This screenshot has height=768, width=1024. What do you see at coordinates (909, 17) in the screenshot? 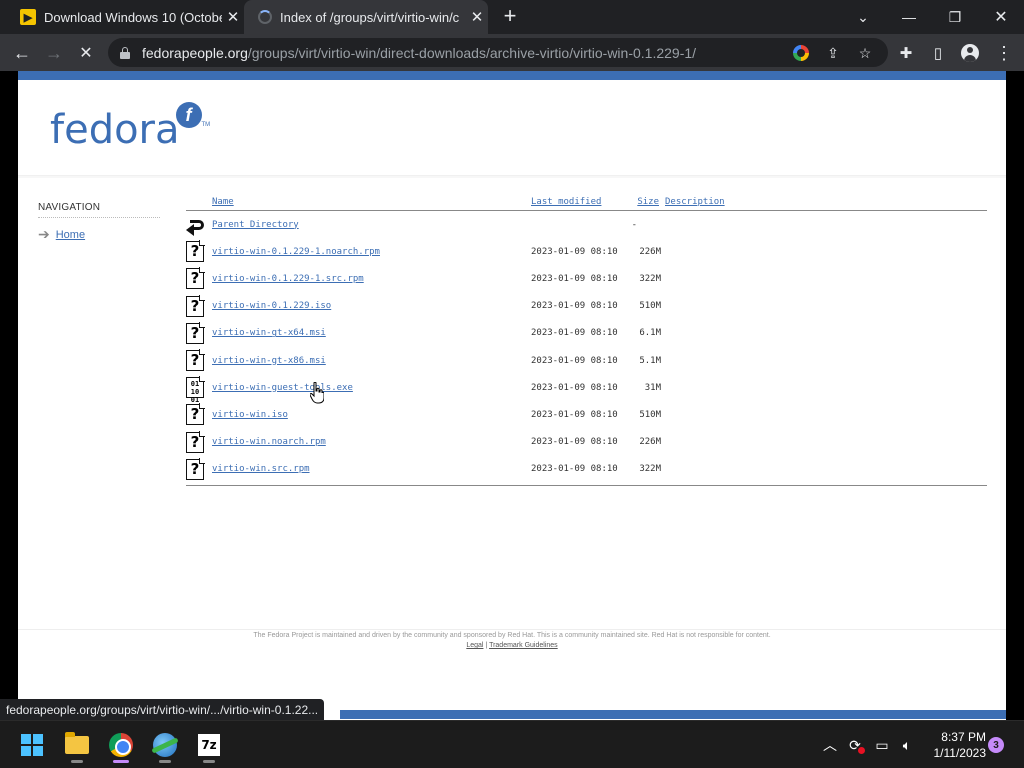
I see `minimize-icon: —` at bounding box center [909, 17].